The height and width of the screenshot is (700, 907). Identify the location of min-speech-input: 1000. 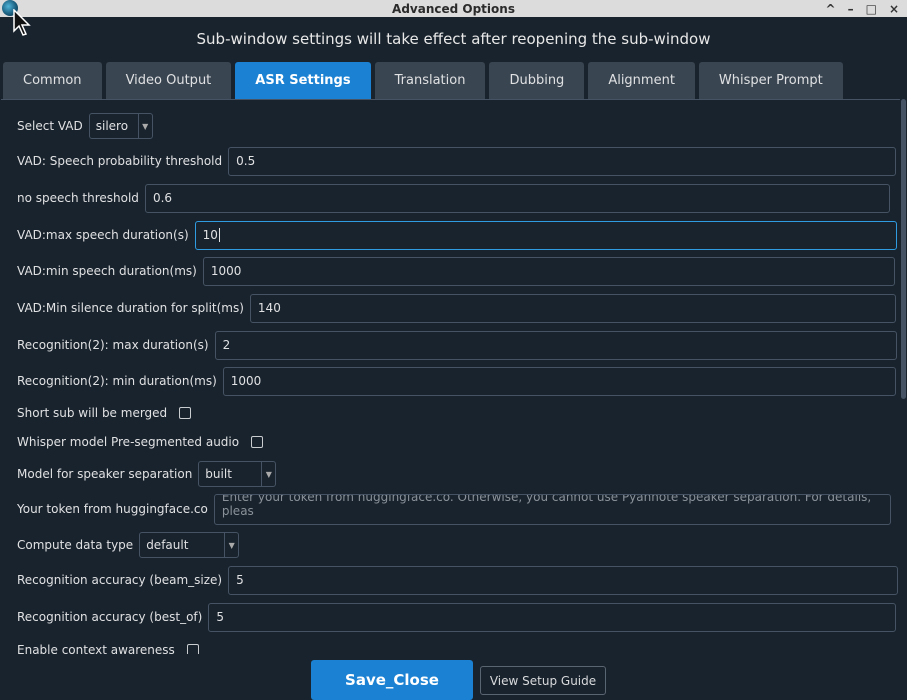
(548, 271).